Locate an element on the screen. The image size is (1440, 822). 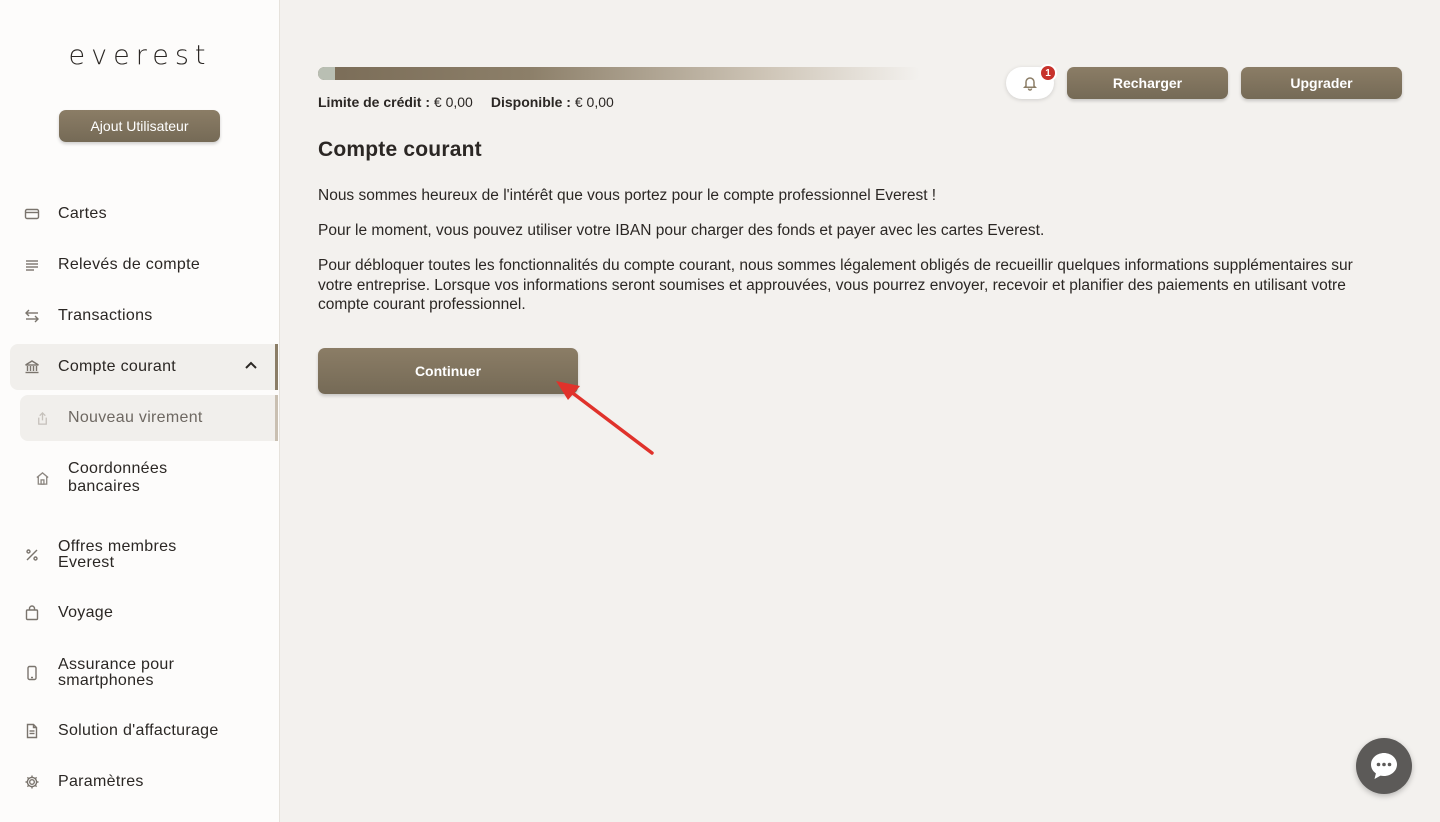
transfer-arrows-icon is located at coordinates (32, 316).